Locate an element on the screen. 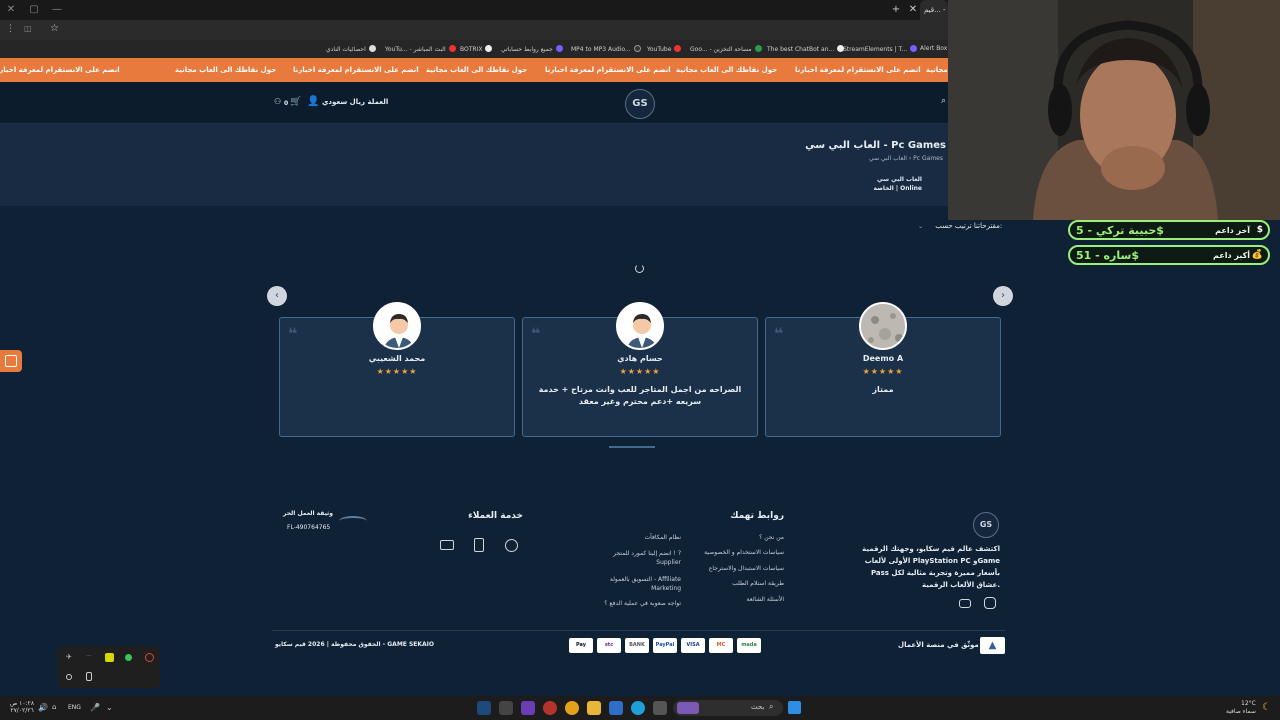 This screenshot has width=1280, height=720. last-donor-value: حبيبة تركي - 5$ is located at coordinates (1120, 230).